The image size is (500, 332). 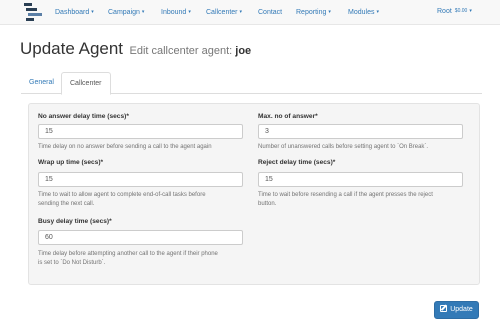 I want to click on busy-delay-help-line2: is set to `Do Not Disturb`., so click(x=72, y=263).